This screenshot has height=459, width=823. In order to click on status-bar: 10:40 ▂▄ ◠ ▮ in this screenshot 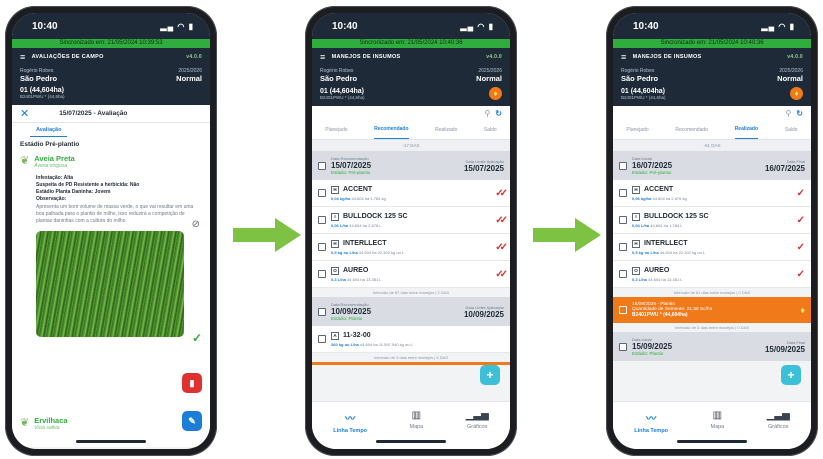, I will do `click(712, 26)`.